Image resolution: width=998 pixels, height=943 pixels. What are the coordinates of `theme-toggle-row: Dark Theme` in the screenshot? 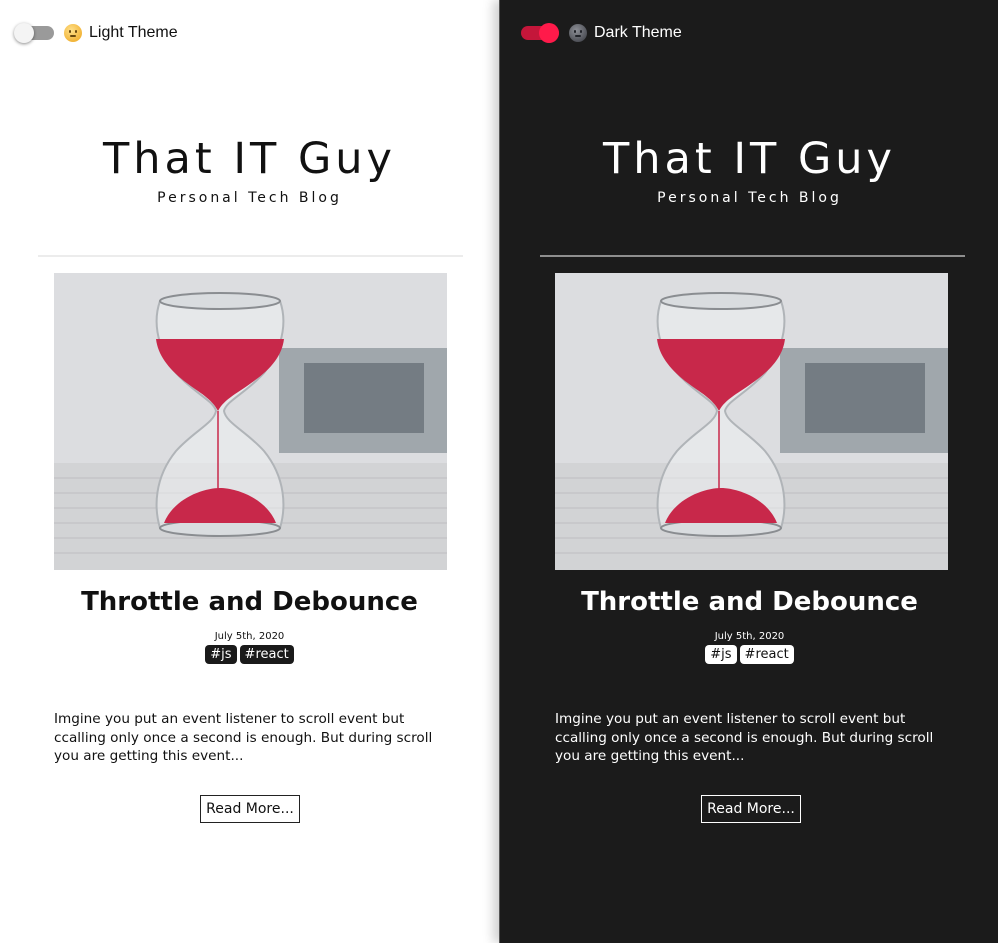 It's located at (601, 33).